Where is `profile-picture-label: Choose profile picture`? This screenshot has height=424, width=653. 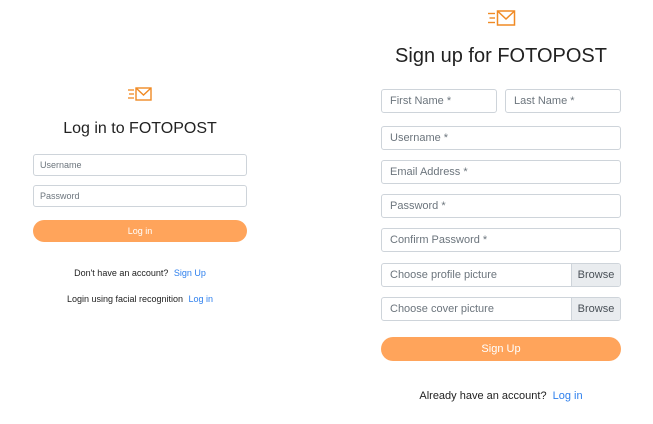 profile-picture-label: Choose profile picture is located at coordinates (444, 275).